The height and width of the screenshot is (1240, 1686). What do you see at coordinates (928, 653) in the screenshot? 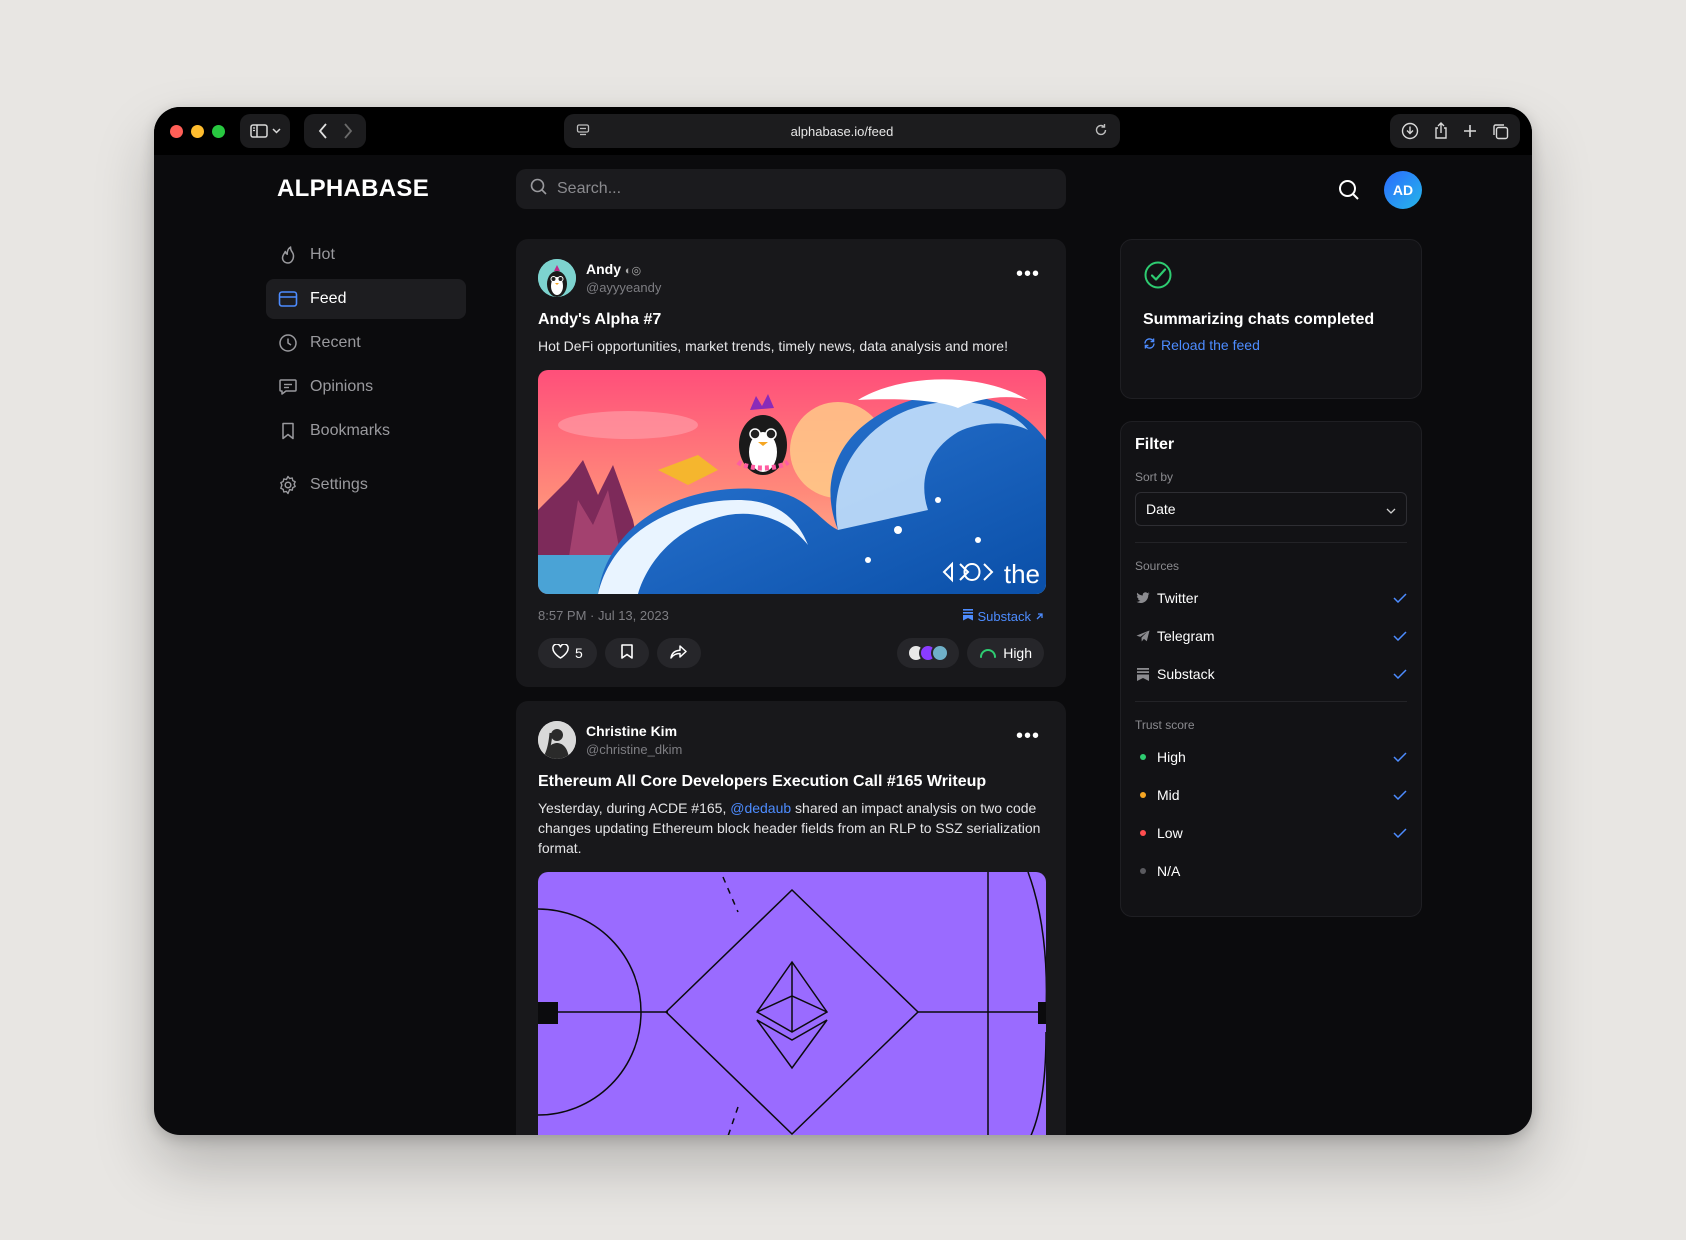
I see `source-avatars` at bounding box center [928, 653].